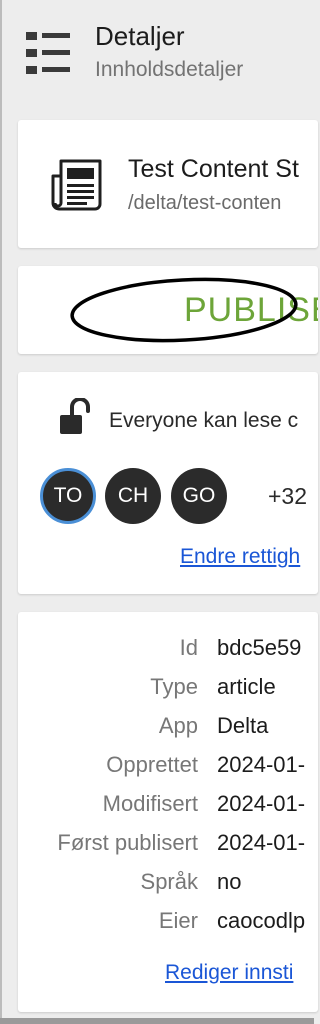  Describe the element at coordinates (178, 920) in the screenshot. I see `meta-label-owner: Eier` at that location.